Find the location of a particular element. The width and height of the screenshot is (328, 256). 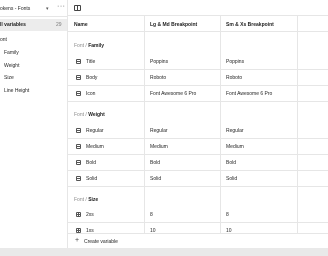

toolbar is located at coordinates (198, 8).